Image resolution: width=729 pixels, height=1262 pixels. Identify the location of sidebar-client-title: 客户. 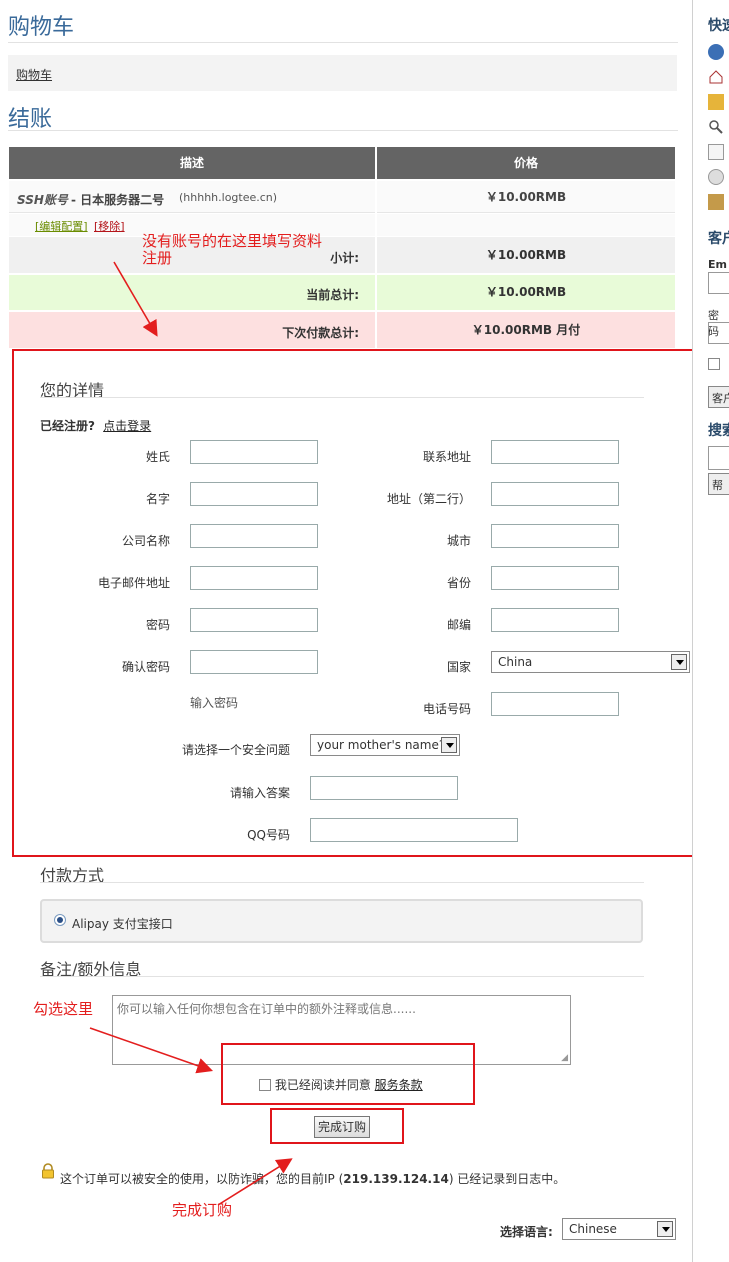
(718, 239).